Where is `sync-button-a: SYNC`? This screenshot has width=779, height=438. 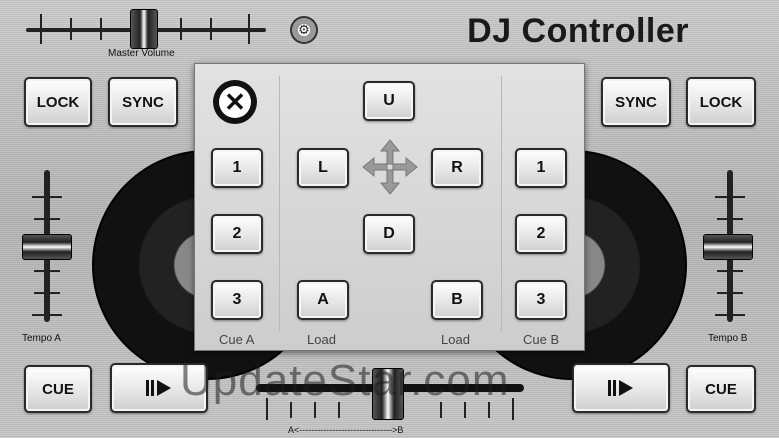
sync-button-a: SYNC is located at coordinates (143, 102).